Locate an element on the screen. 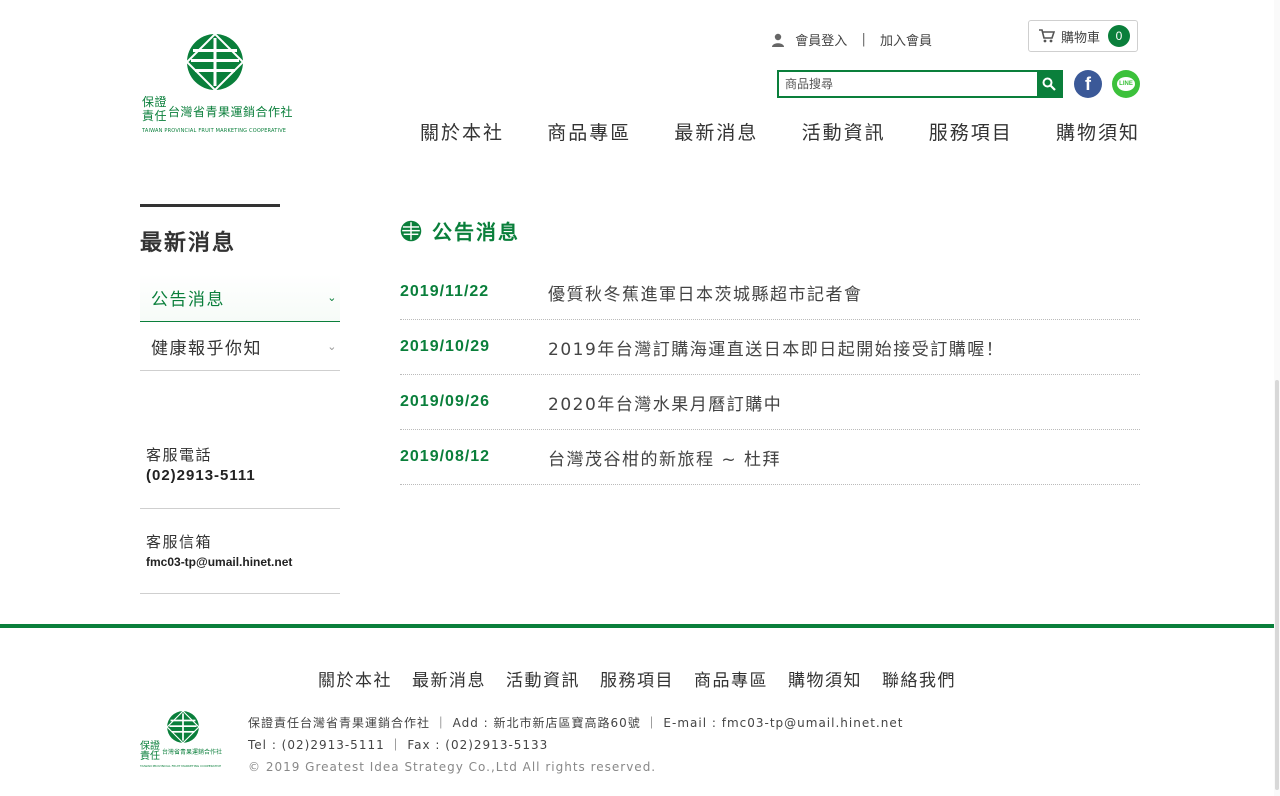  email-value: fmc03-tp@umail.hinet.net is located at coordinates (219, 562).